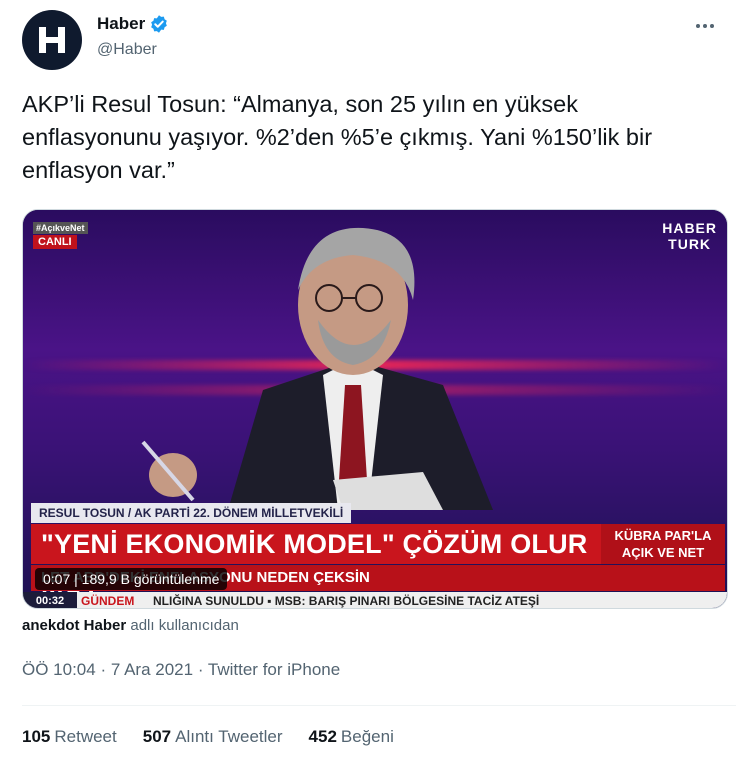  What do you see at coordinates (55, 242) in the screenshot?
I see `live-badge: CANLI` at bounding box center [55, 242].